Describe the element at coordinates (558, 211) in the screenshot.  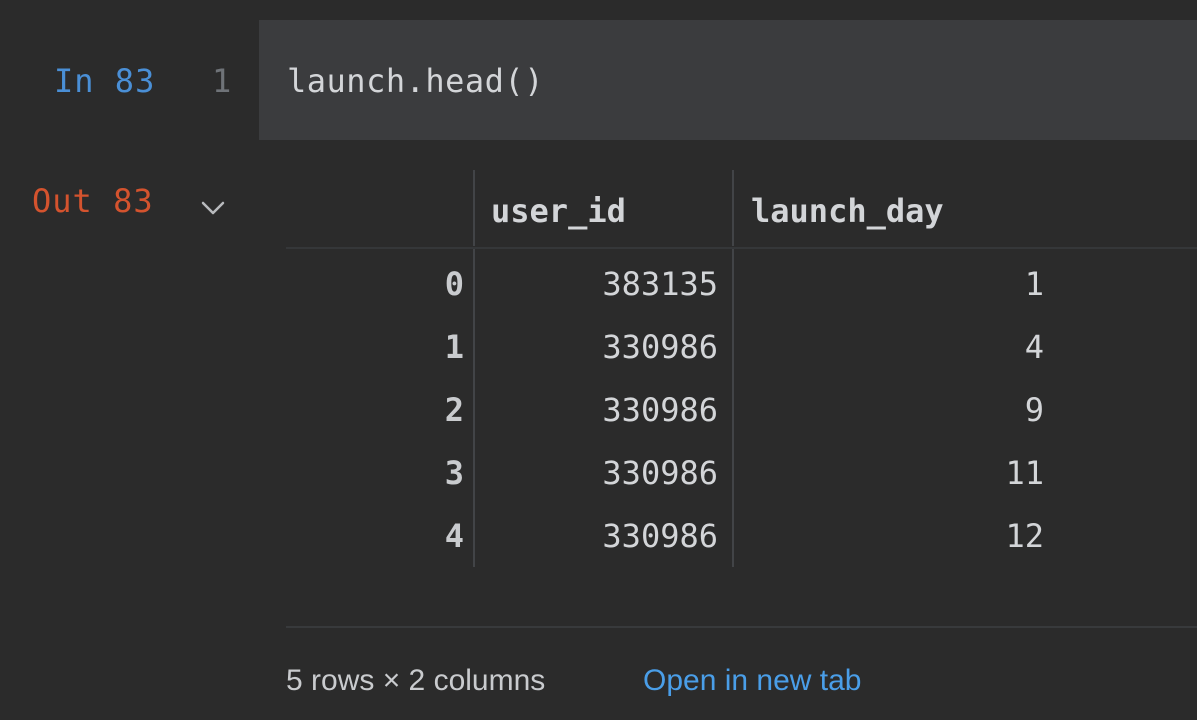
I see `column-header-user-id: user_id` at that location.